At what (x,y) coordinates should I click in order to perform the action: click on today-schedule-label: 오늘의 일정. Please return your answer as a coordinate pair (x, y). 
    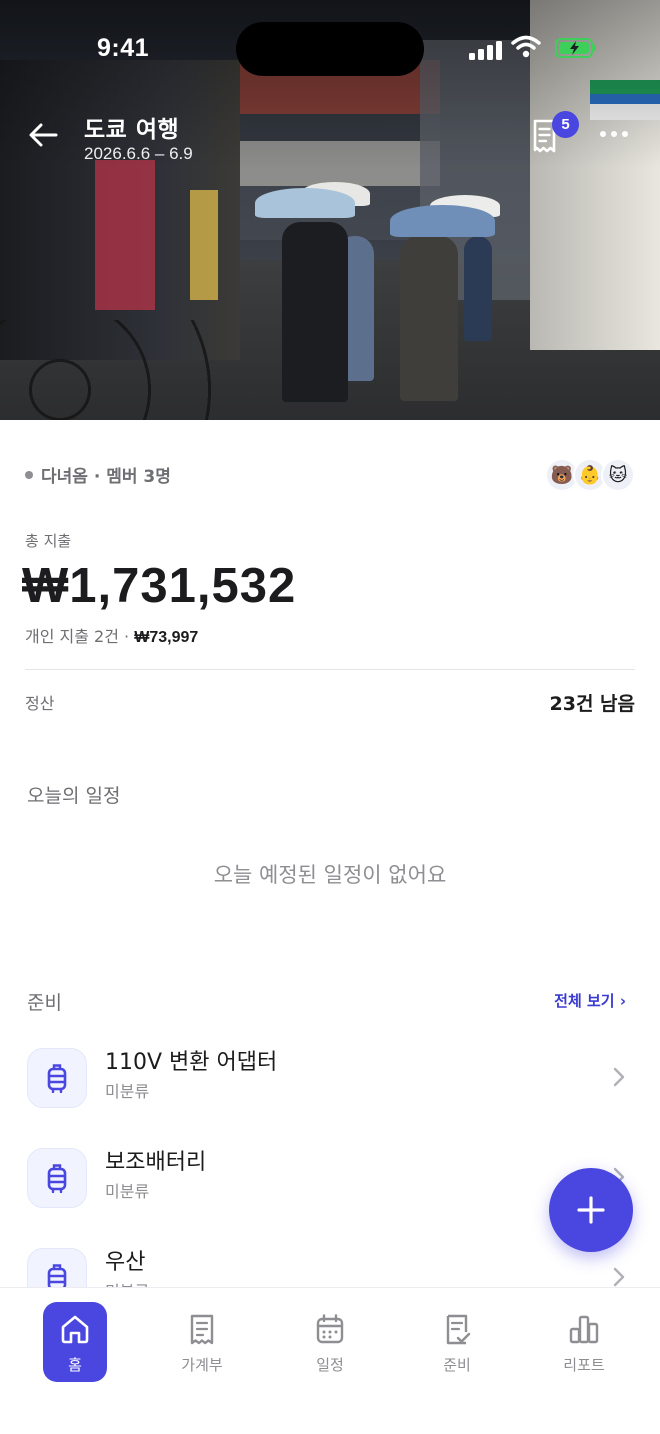
    Looking at the image, I should click on (74, 796).